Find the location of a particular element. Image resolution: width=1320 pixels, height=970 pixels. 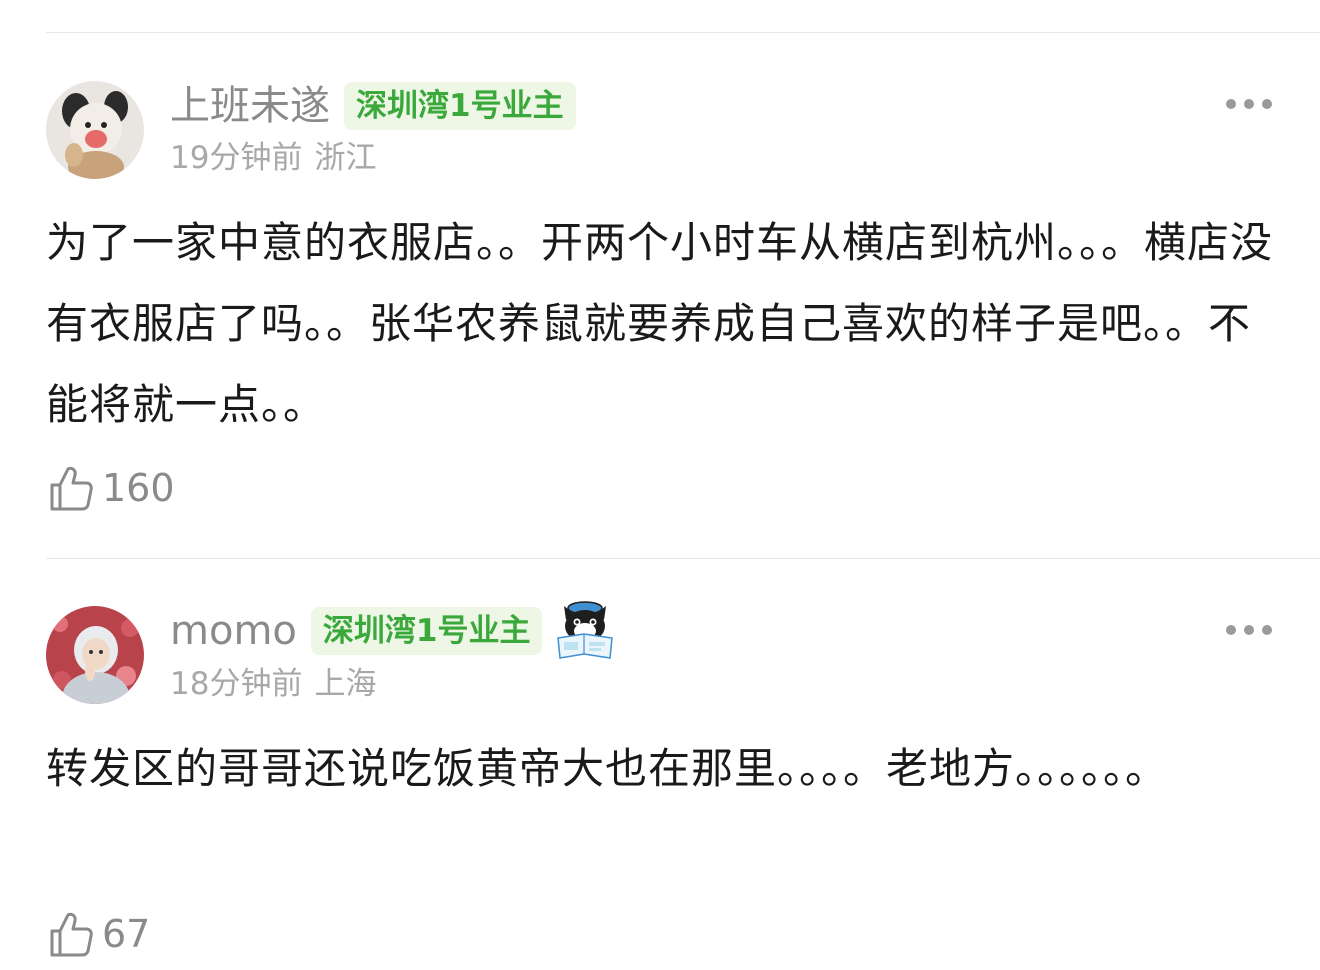

comment-divider is located at coordinates (683, 558).